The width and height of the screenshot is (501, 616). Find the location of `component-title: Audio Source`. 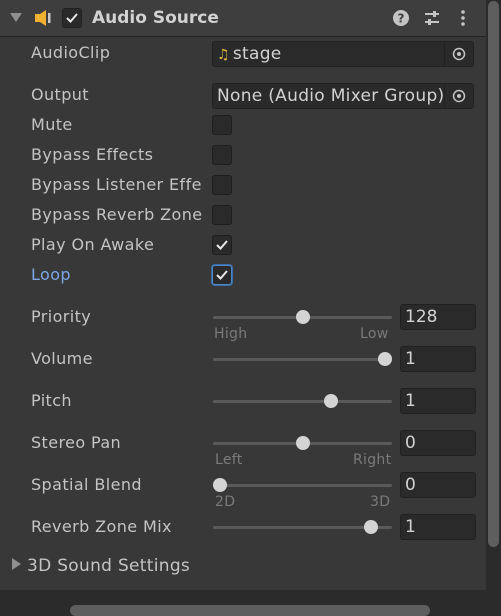

component-title: Audio Source is located at coordinates (155, 18).